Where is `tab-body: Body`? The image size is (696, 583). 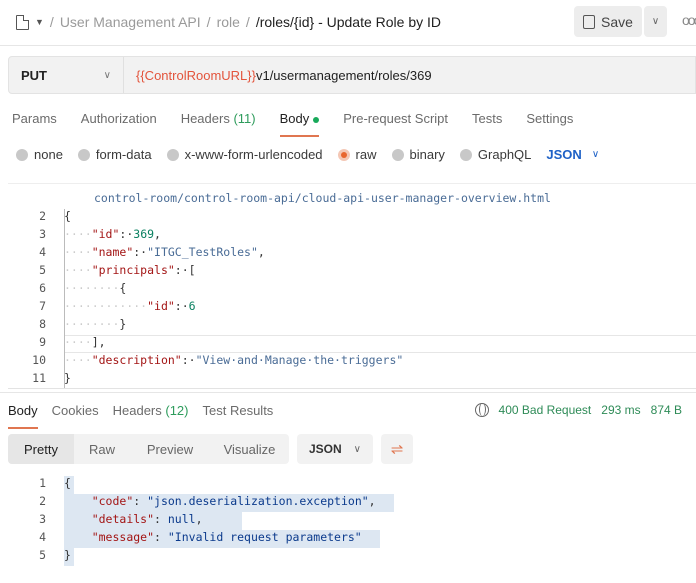
tab-body: Body is located at coordinates (299, 124).